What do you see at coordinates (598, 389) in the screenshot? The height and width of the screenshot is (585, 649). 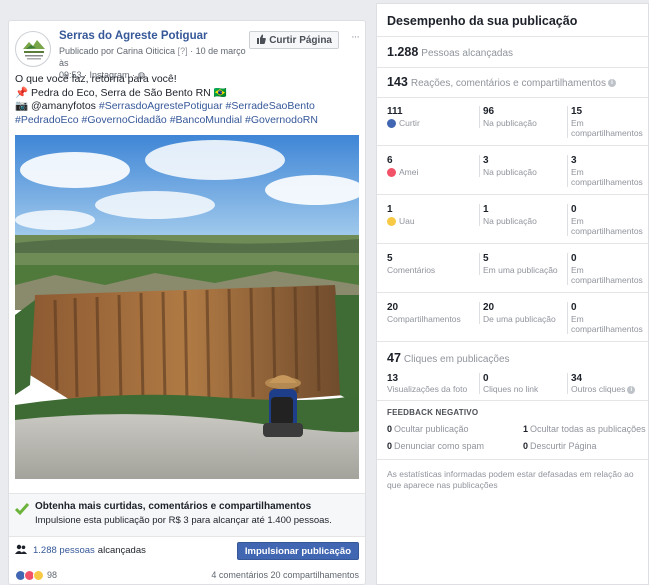 I see `stat-label: Outros cliques` at bounding box center [598, 389].